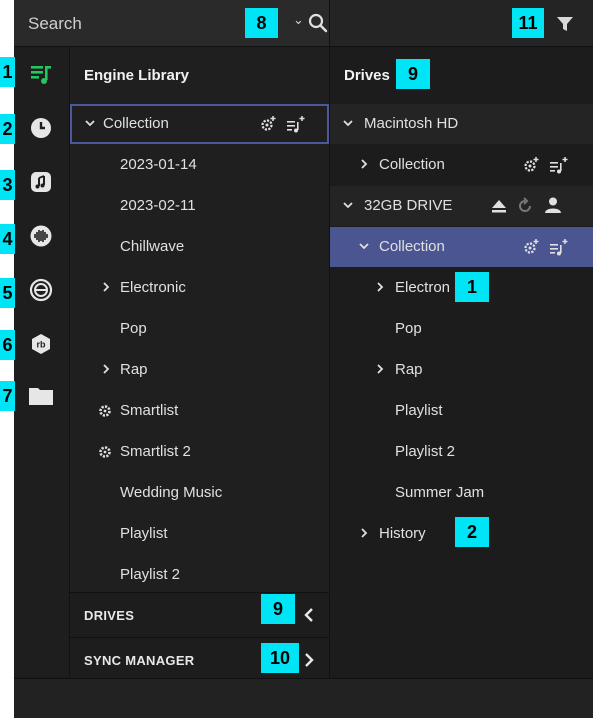  I want to click on callout-label: 5, so click(7, 293).